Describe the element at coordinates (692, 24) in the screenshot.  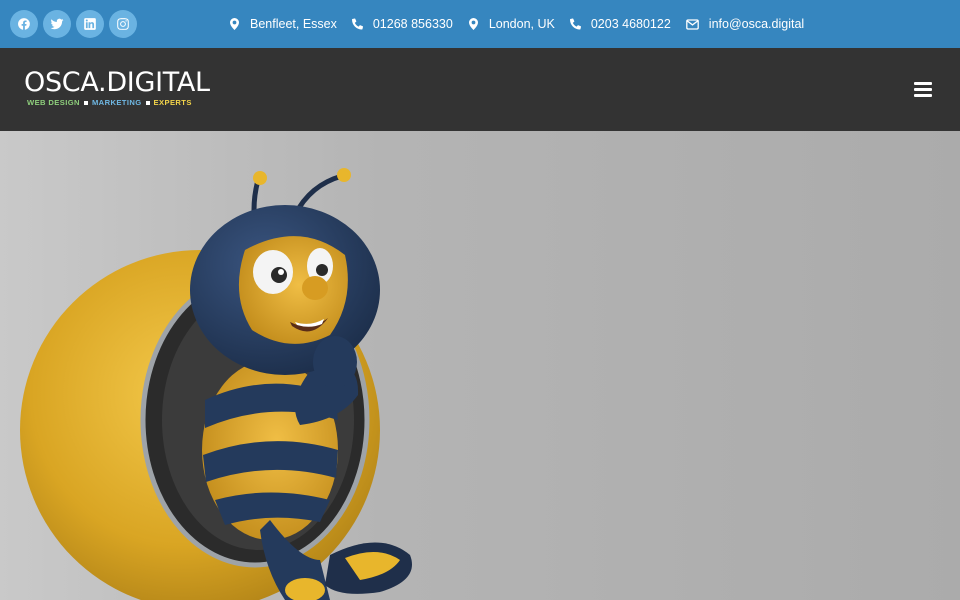
I see `envelope-icon` at that location.